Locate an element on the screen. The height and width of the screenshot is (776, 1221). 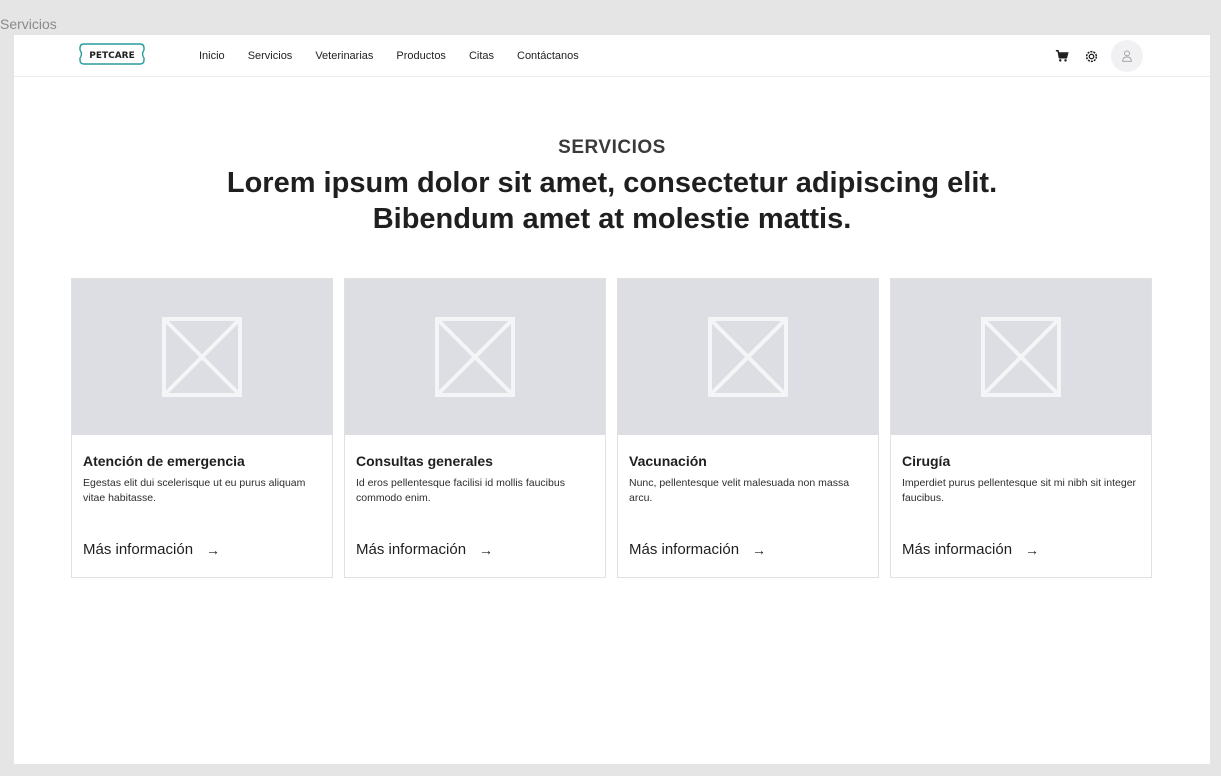
gear-icon is located at coordinates (1091, 56).